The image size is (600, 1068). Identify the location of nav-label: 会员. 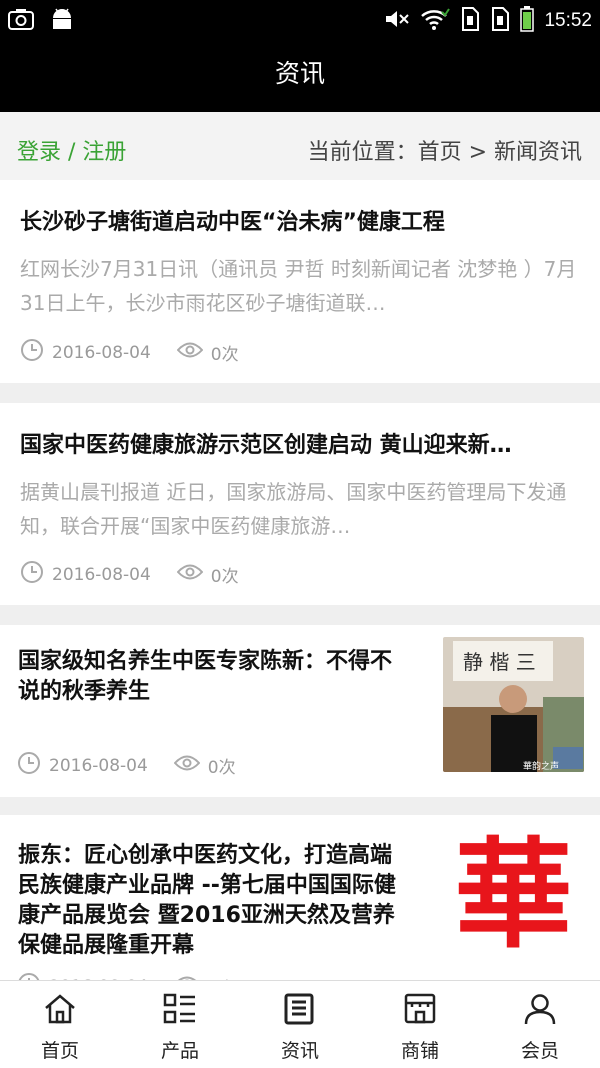
(539, 1051).